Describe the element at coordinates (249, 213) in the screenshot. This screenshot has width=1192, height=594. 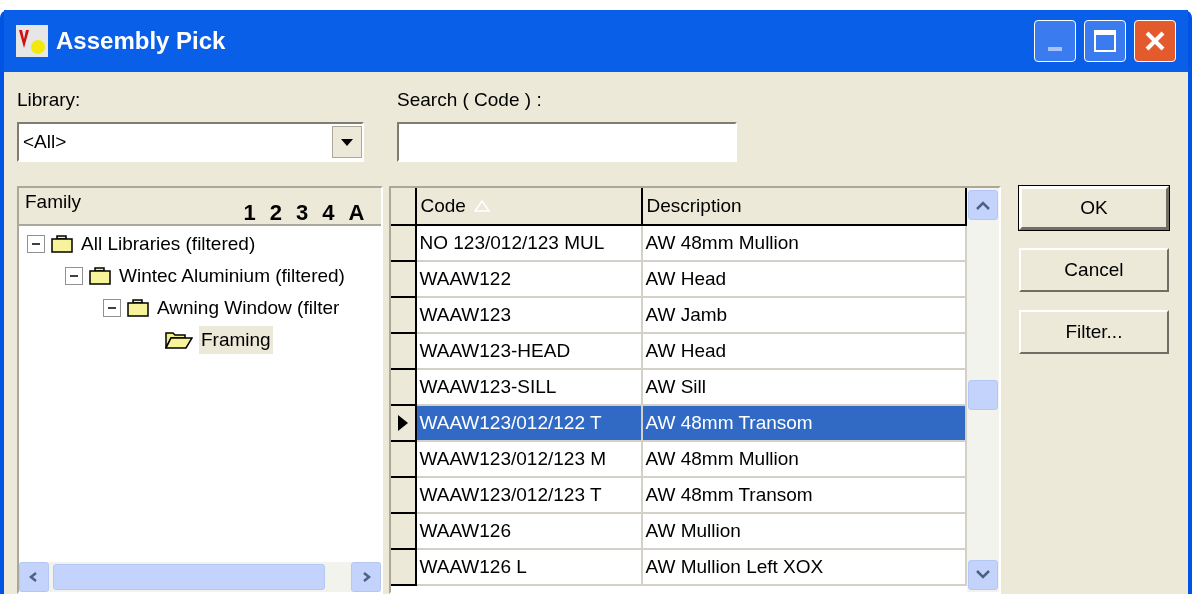
I see `level-button: 1` at that location.